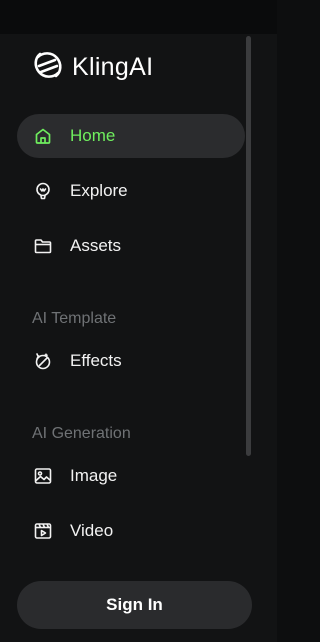  What do you see at coordinates (131, 531) in the screenshot?
I see `sidebar-item-video: Video` at bounding box center [131, 531].